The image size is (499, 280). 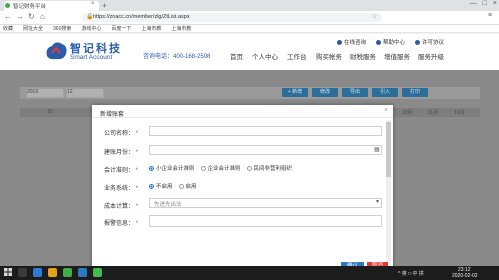 What do you see at coordinates (265, 56) in the screenshot?
I see `nav-personal-center: 个人中心` at bounding box center [265, 56].